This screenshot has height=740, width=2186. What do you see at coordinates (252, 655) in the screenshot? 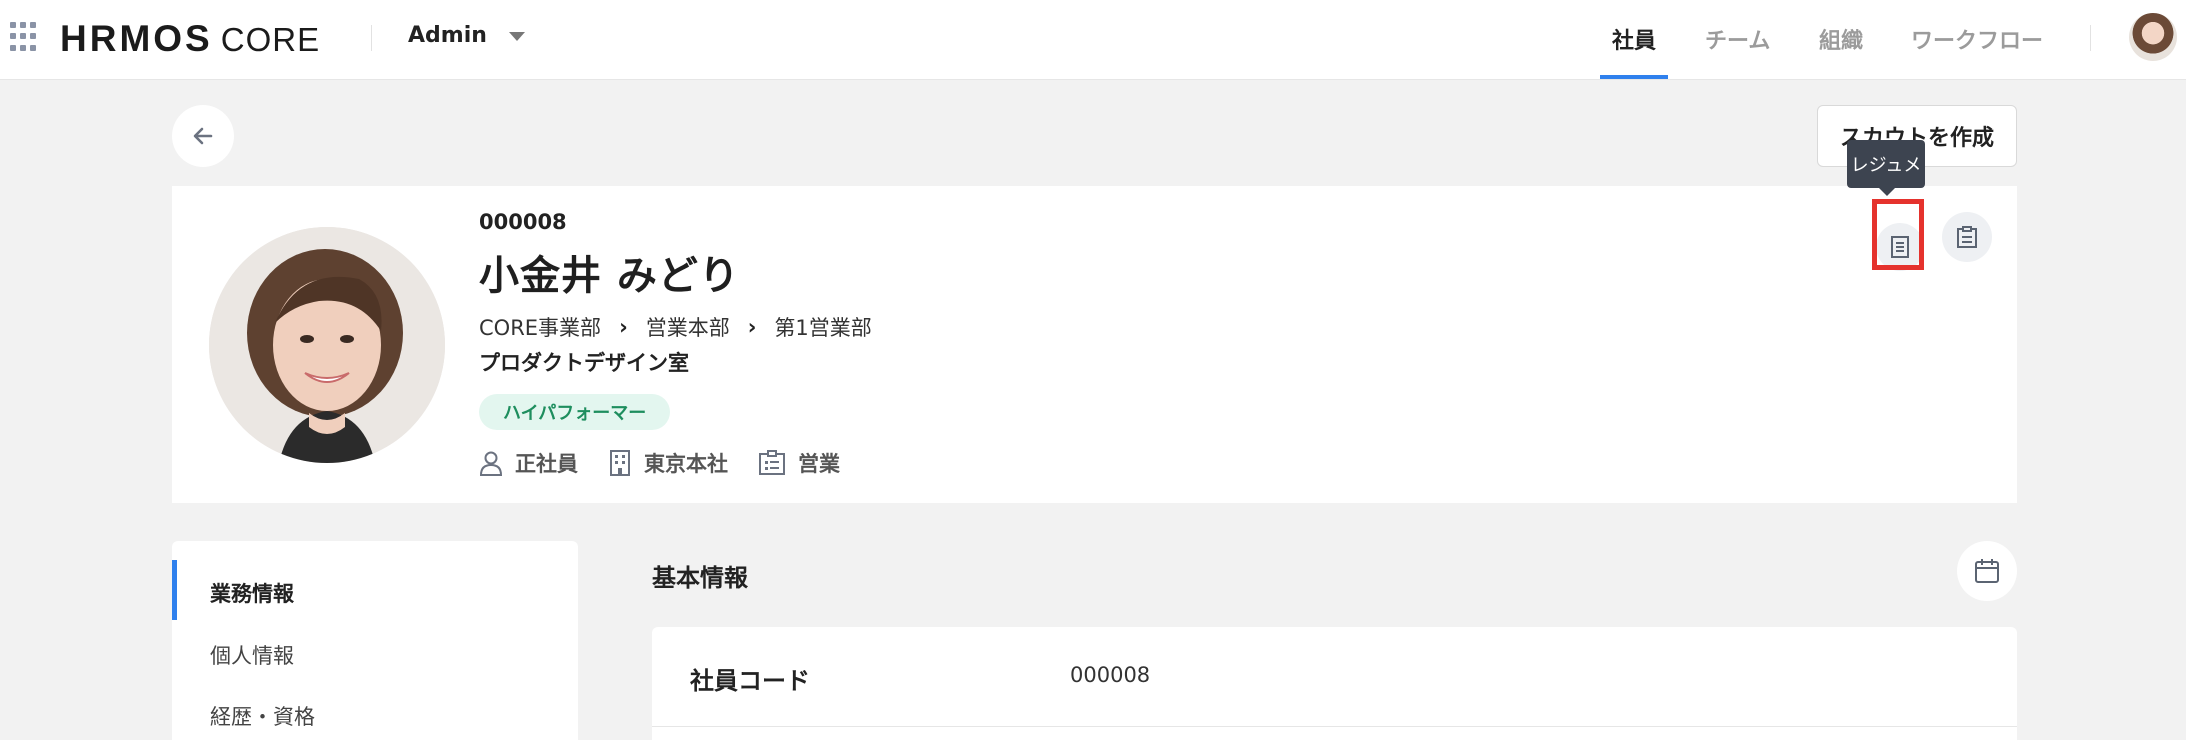
I see `menu-item-personal-info: 個人情報` at bounding box center [252, 655].